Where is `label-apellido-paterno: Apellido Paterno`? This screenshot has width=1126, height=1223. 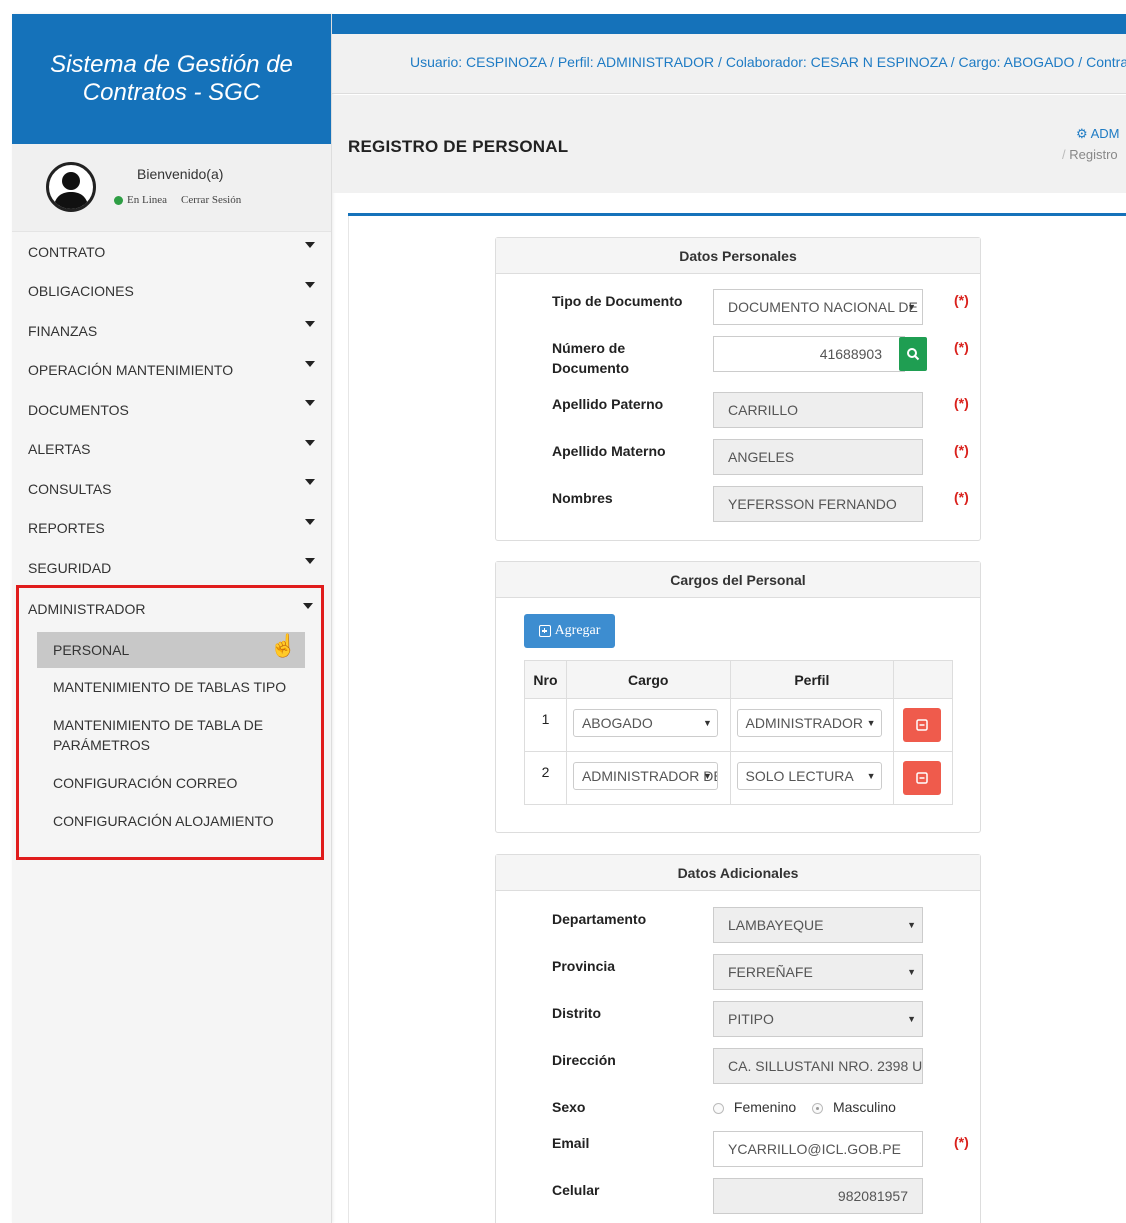 label-apellido-paterno: Apellido Paterno is located at coordinates (608, 404).